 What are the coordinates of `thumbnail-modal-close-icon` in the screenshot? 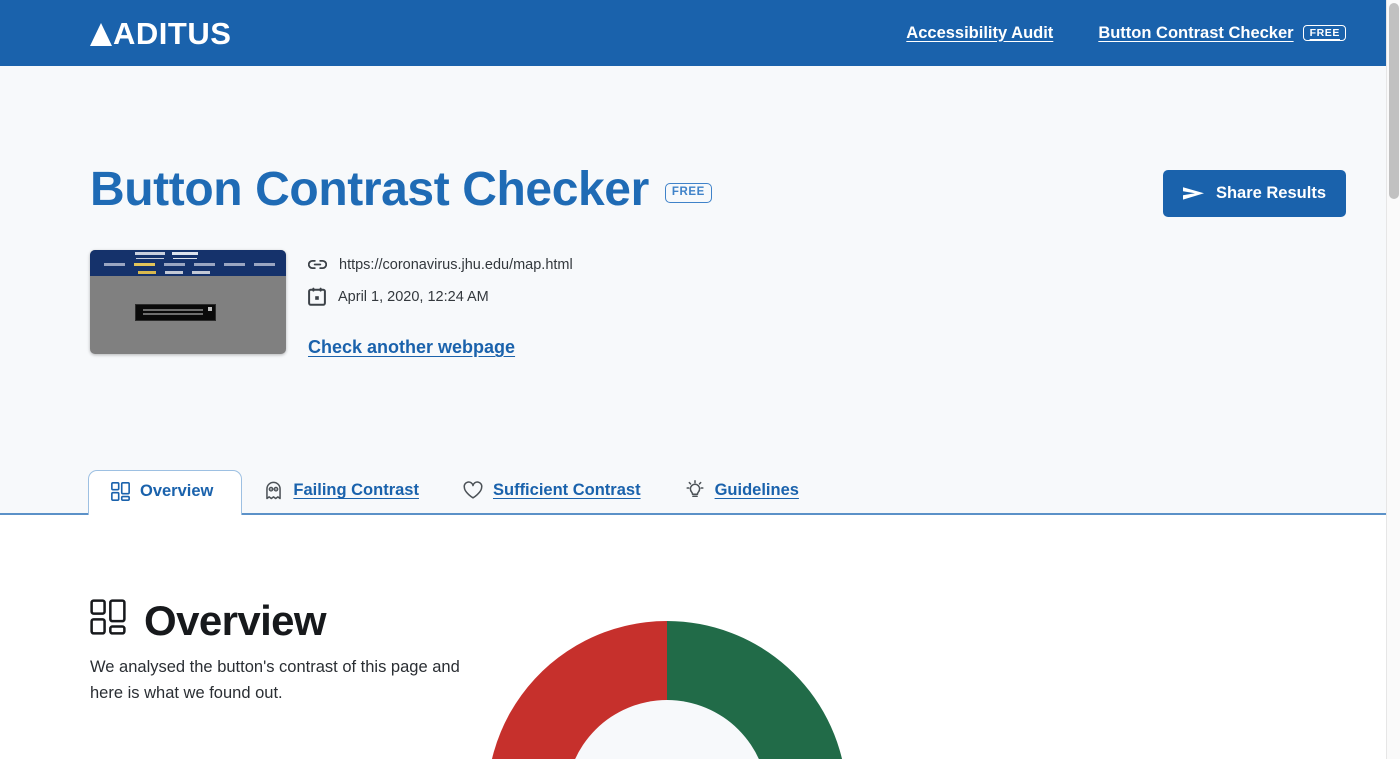 It's located at (210, 309).